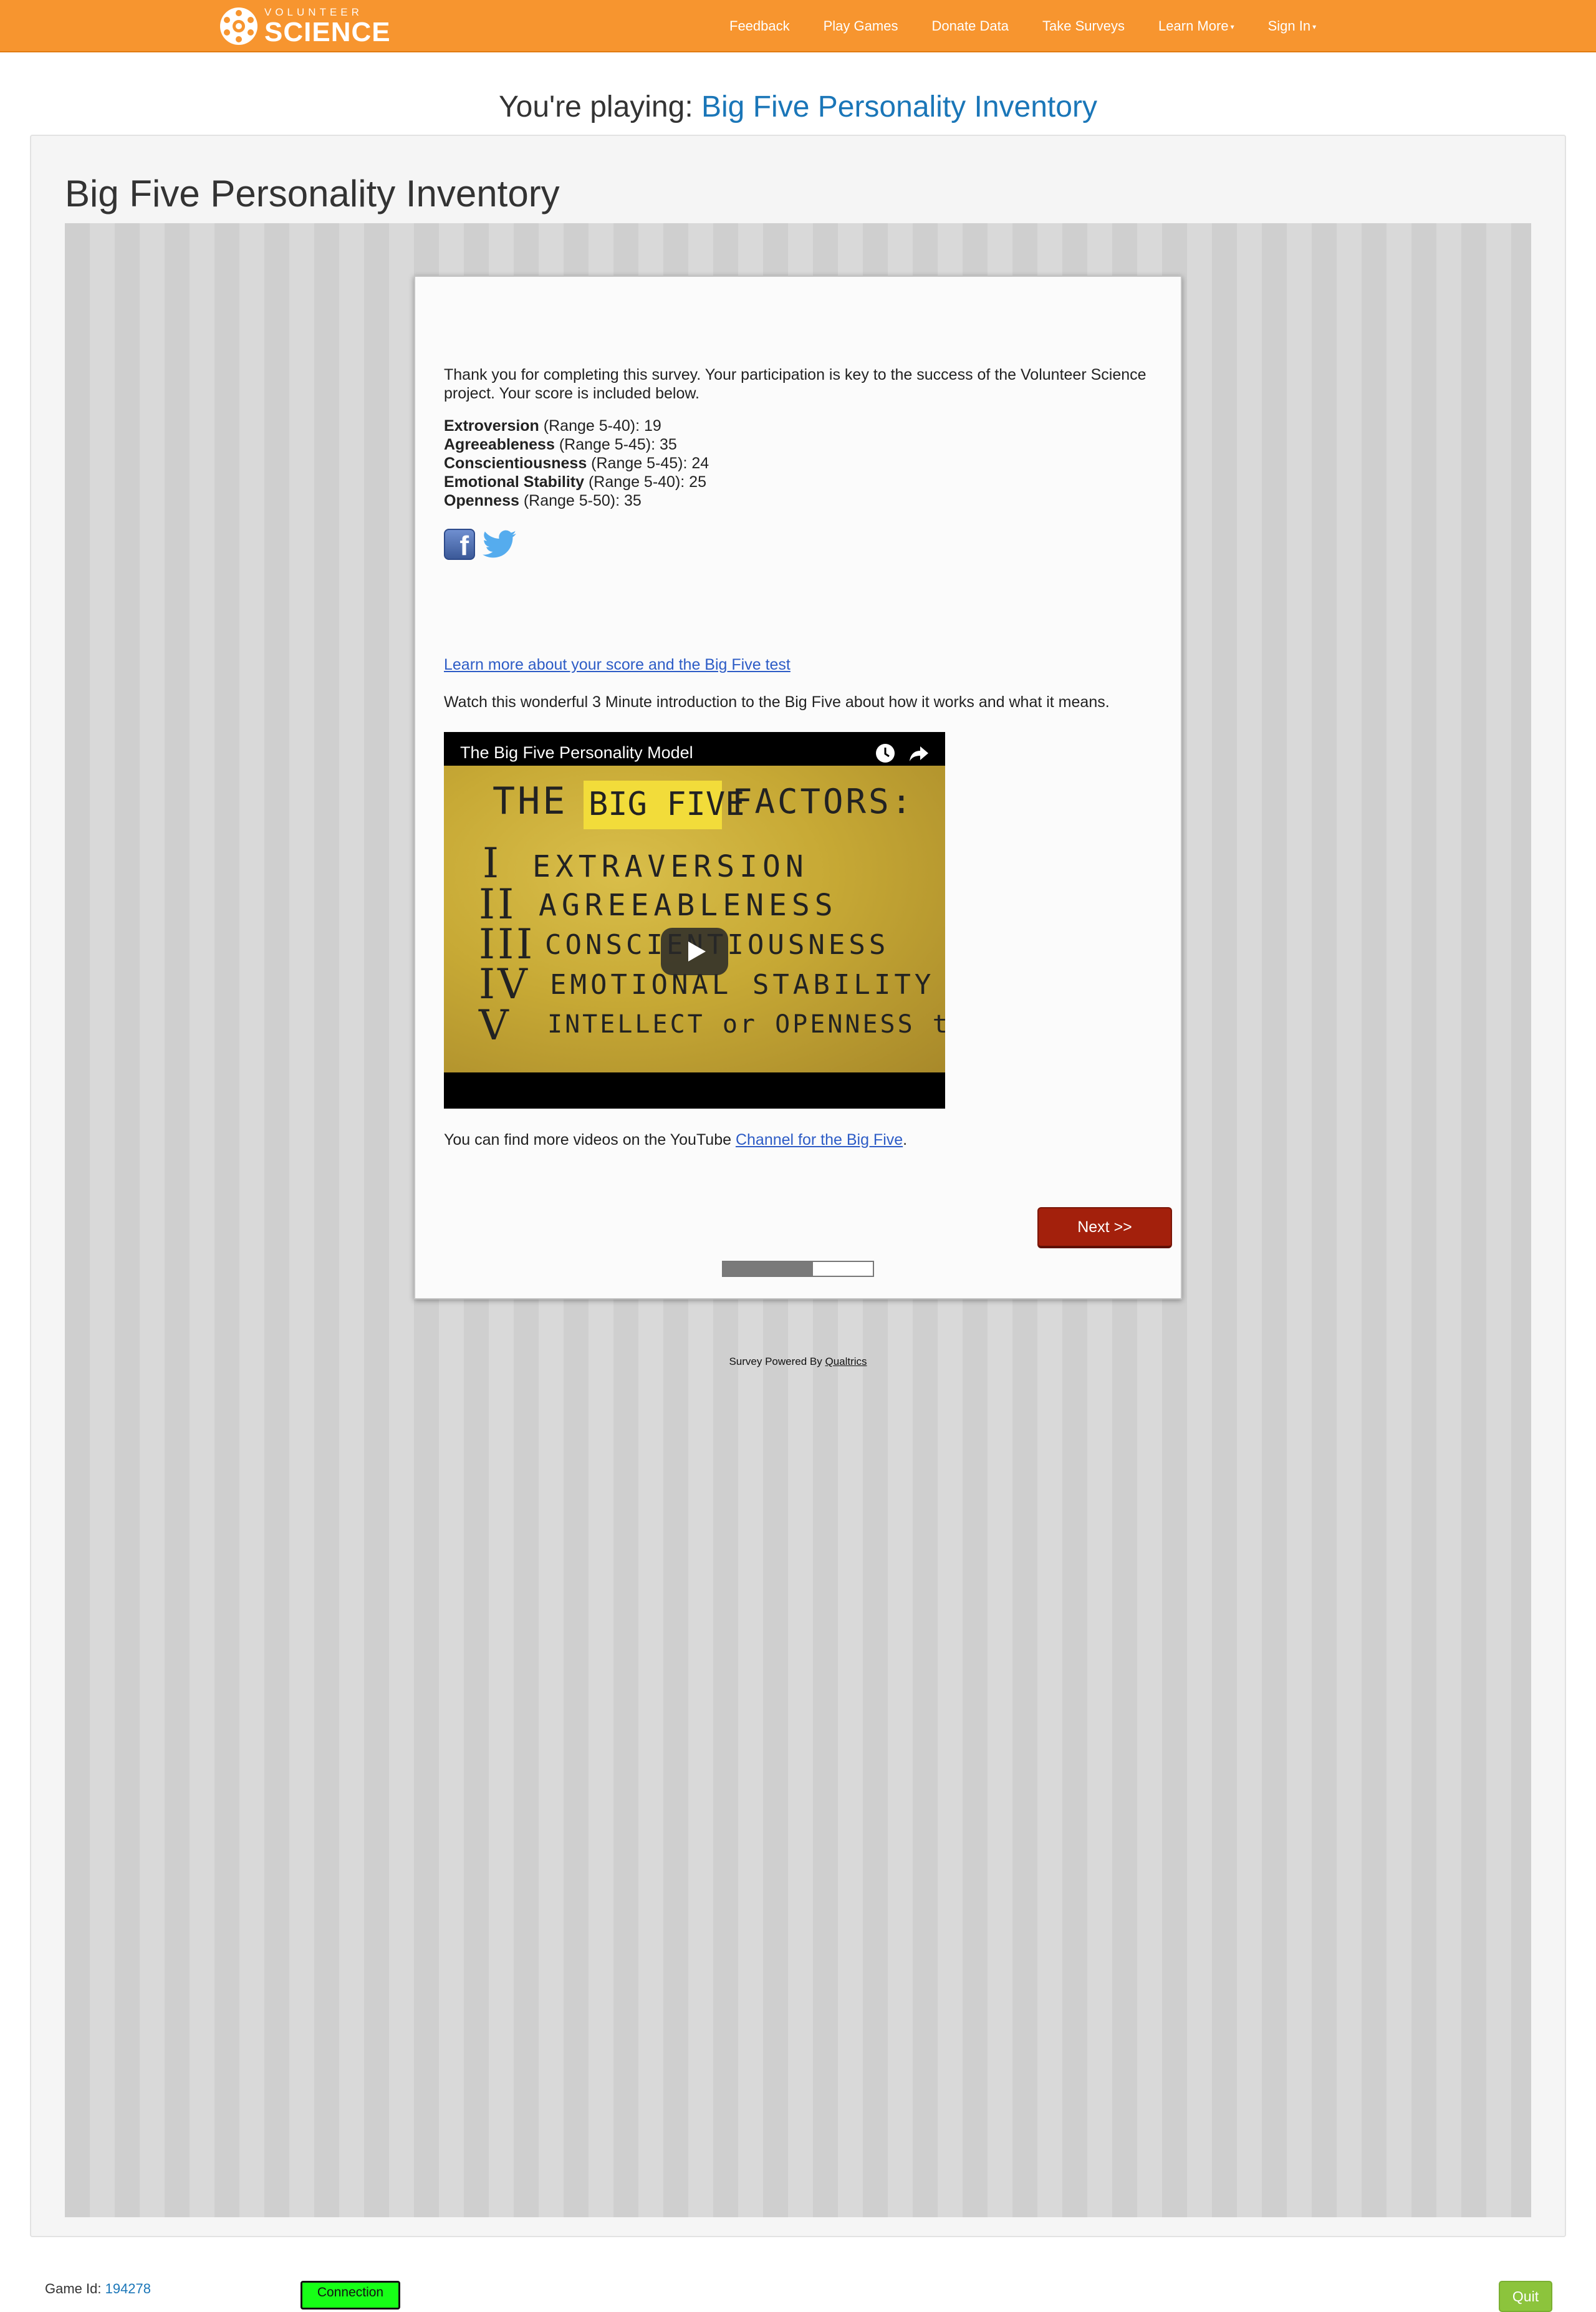 This screenshot has width=1596, height=2312. I want to click on qualtrics-footer: Survey Powered By Qualtrics, so click(798, 1362).